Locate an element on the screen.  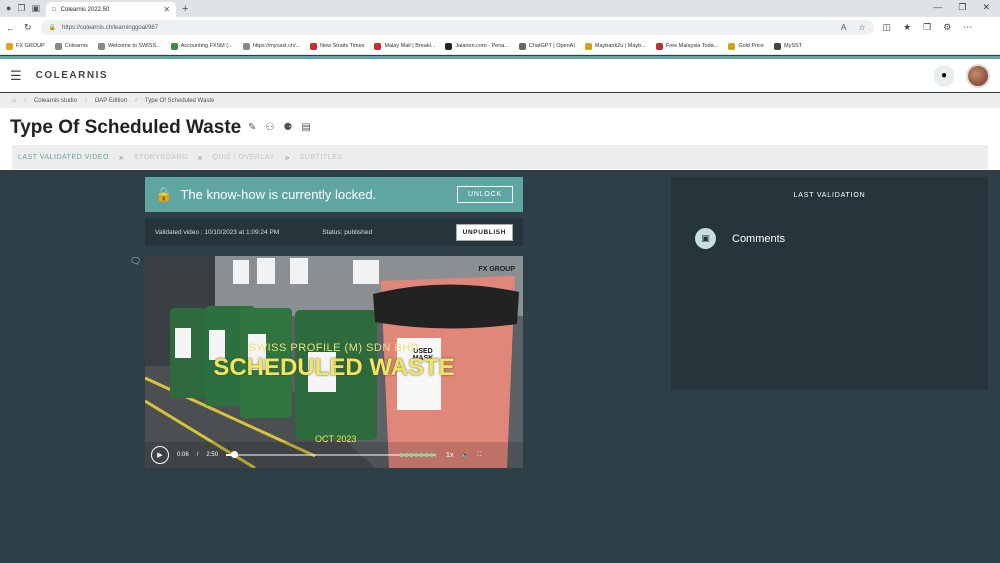
comments-row: ▣ Comments is located at coordinates (740, 238).